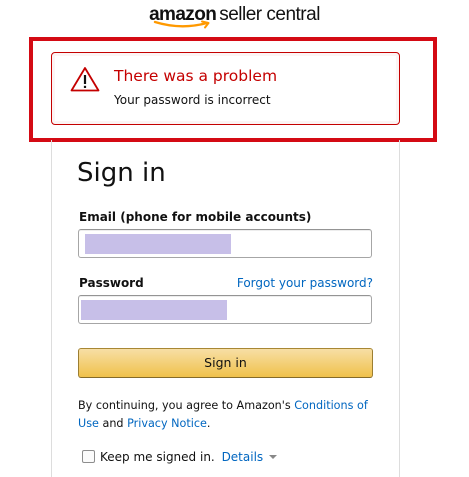  I want to click on keep-signed-in-row: Keep me signed in. Details, so click(180, 458).